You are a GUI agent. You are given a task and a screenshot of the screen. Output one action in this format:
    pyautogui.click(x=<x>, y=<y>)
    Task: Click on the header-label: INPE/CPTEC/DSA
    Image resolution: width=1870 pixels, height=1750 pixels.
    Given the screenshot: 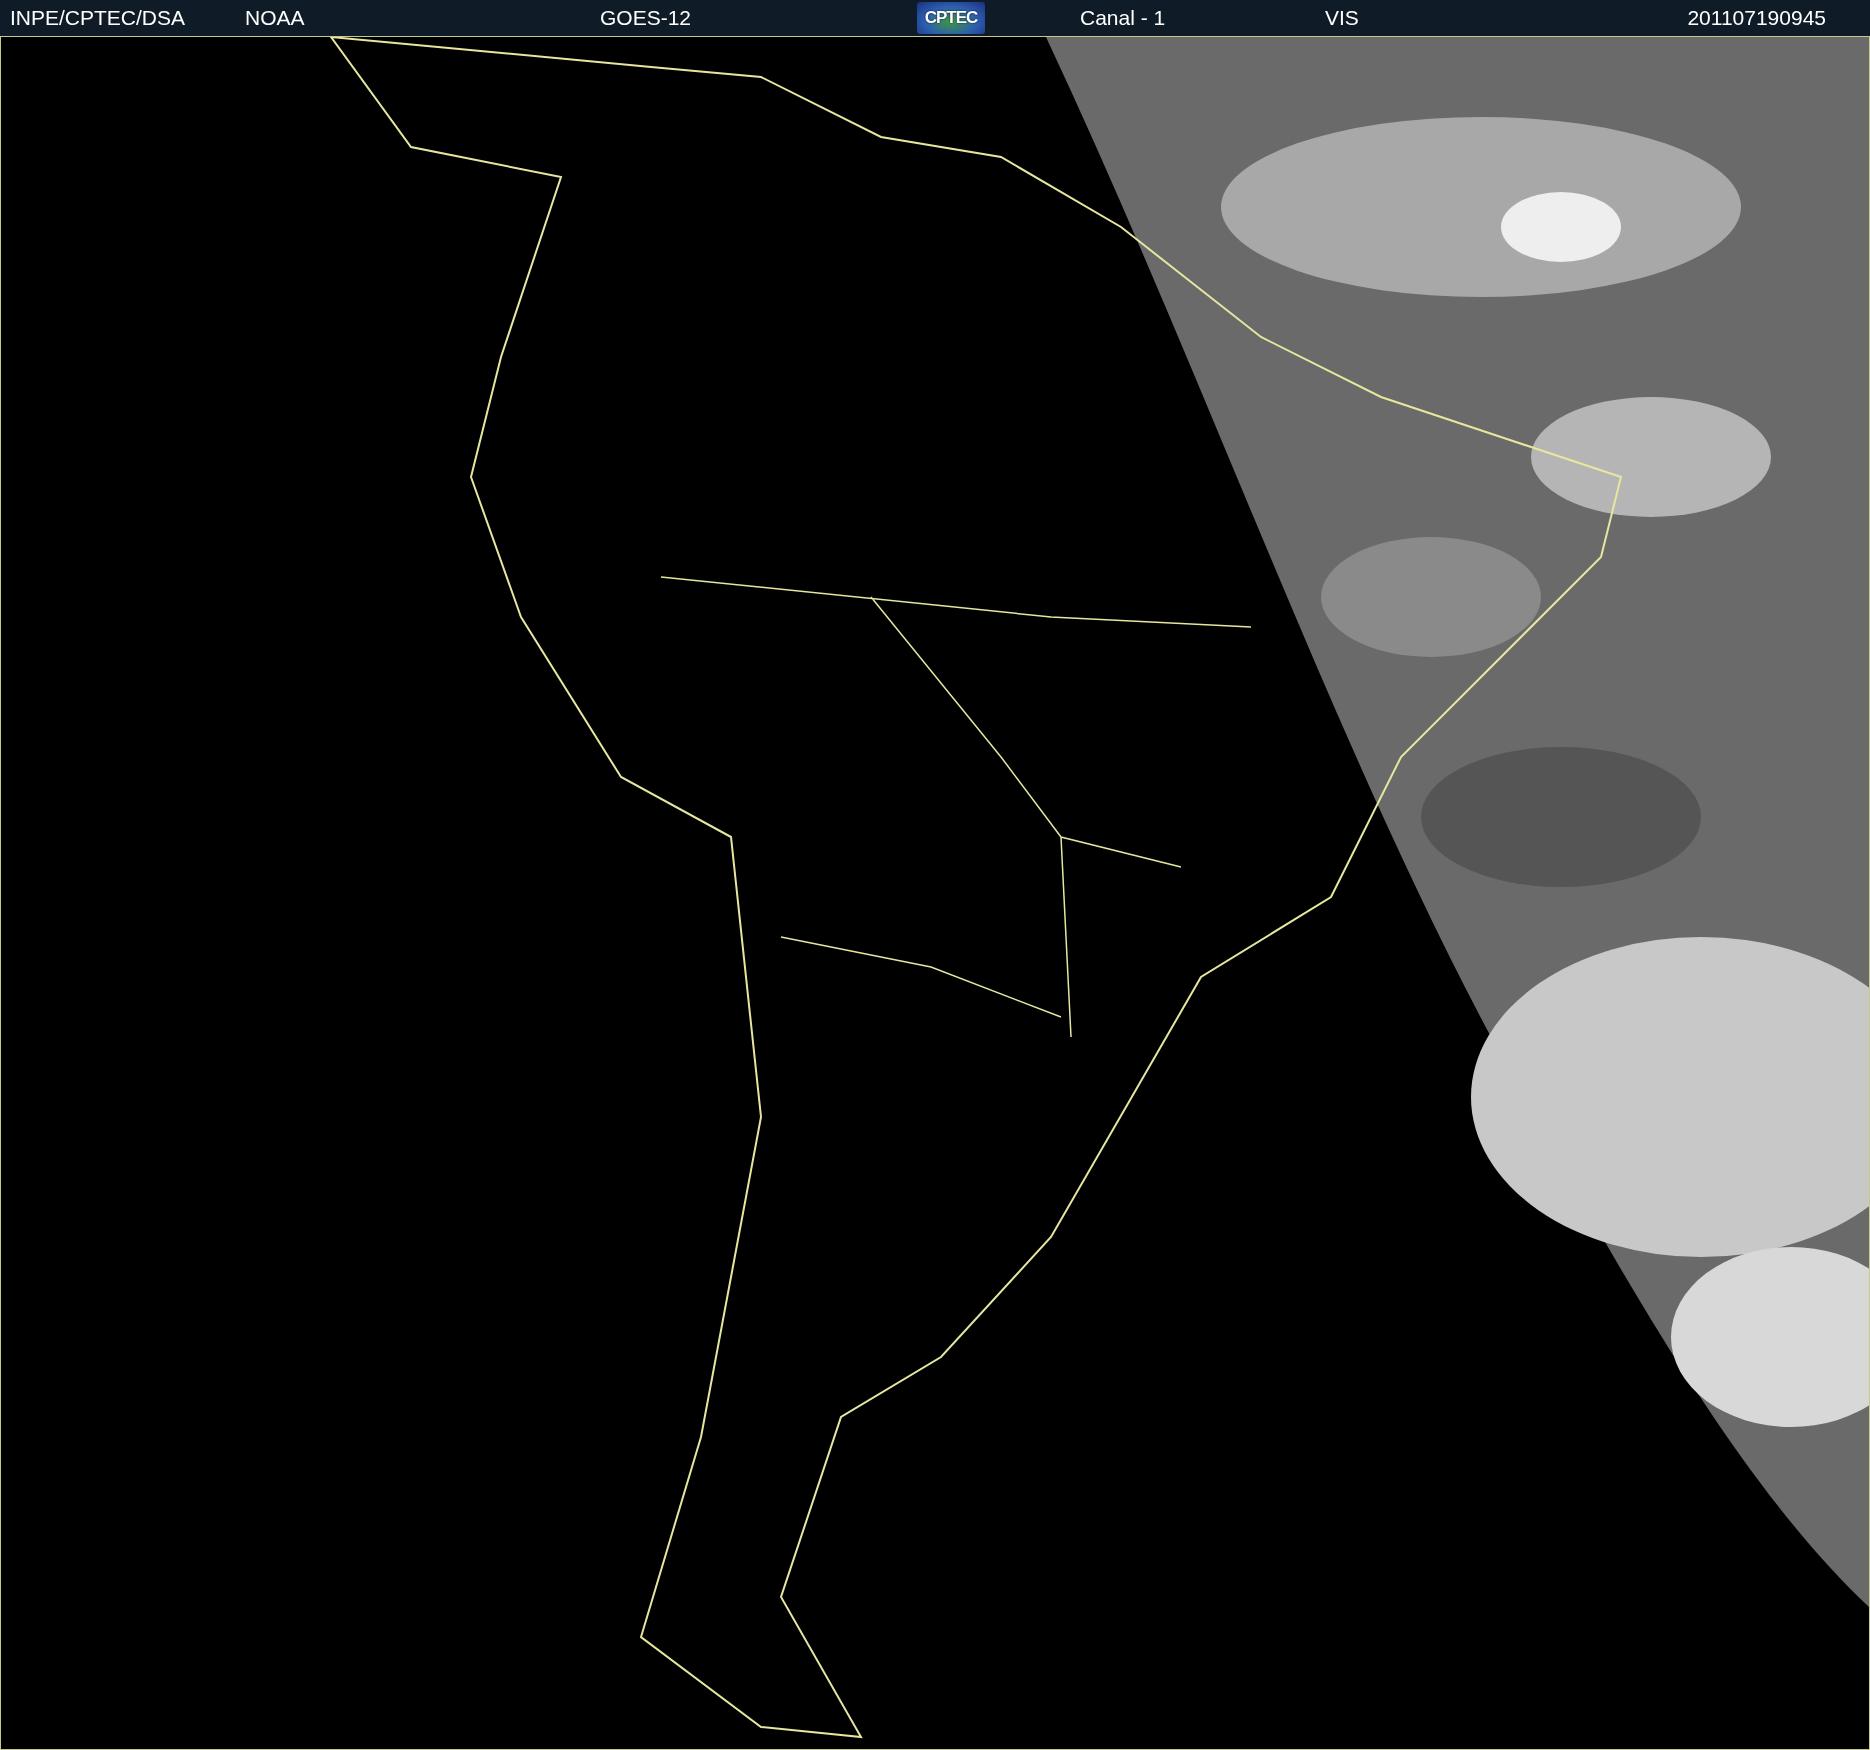 What is the action you would take?
    pyautogui.click(x=98, y=18)
    